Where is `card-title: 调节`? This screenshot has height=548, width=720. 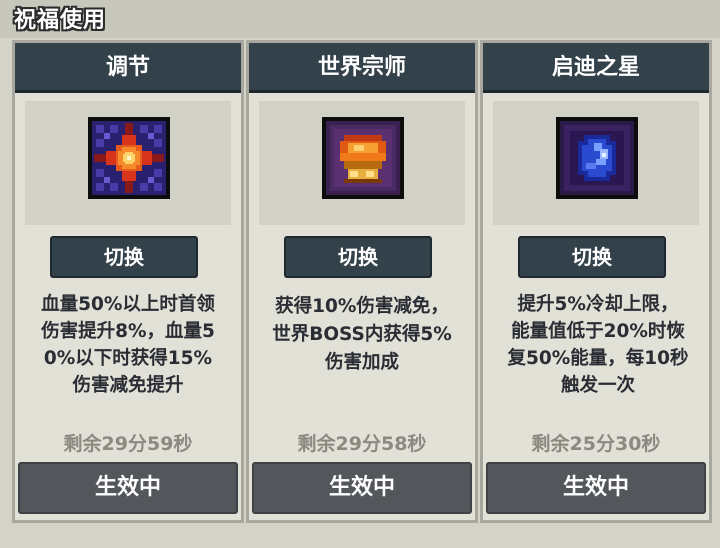
card-title: 调节 is located at coordinates (128, 68).